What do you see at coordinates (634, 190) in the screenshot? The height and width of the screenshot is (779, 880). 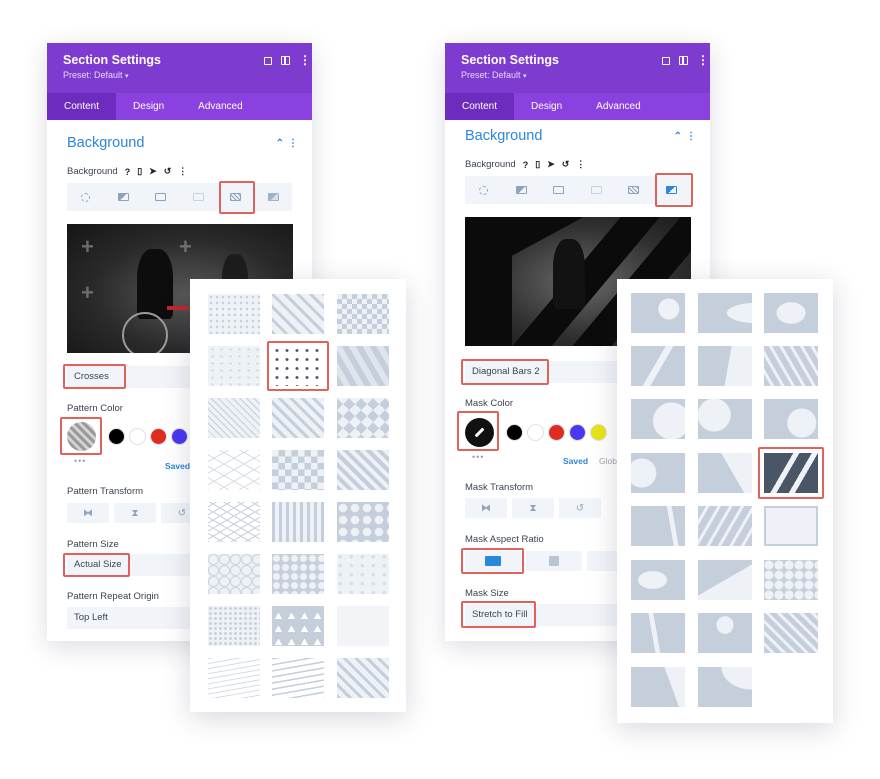 I see `bg-type-pattern` at bounding box center [634, 190].